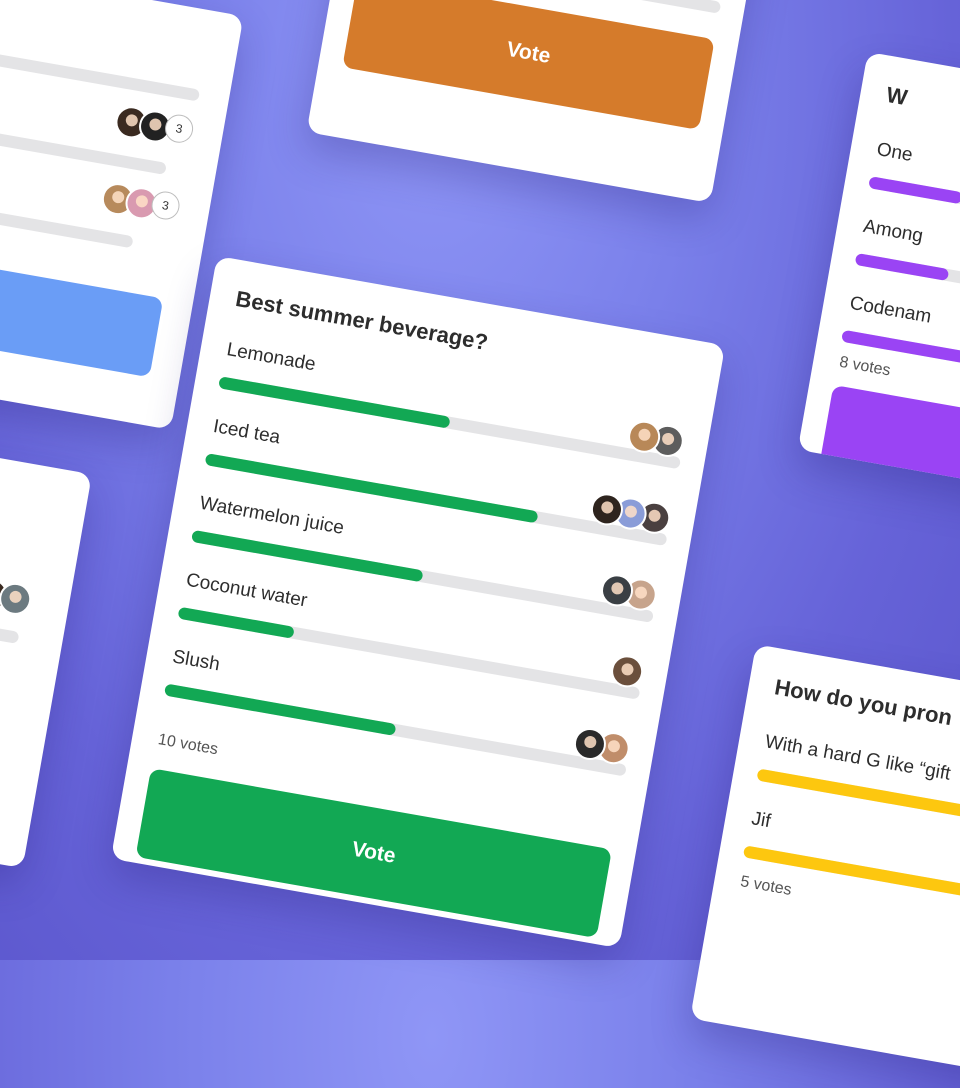 This screenshot has height=1088, width=960. What do you see at coordinates (895, 152) in the screenshot?
I see `option-label: One` at bounding box center [895, 152].